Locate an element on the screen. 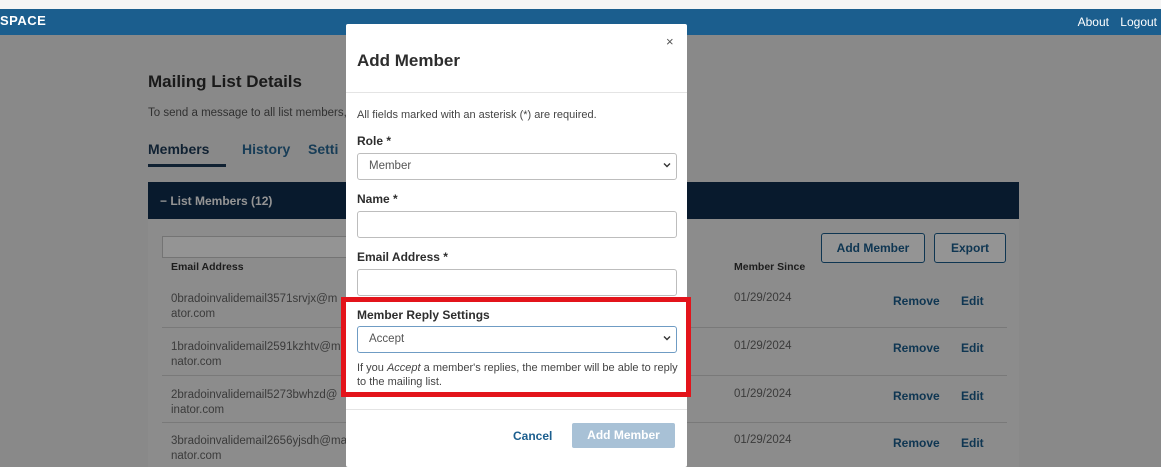 The height and width of the screenshot is (467, 1161). email-input is located at coordinates (517, 282).